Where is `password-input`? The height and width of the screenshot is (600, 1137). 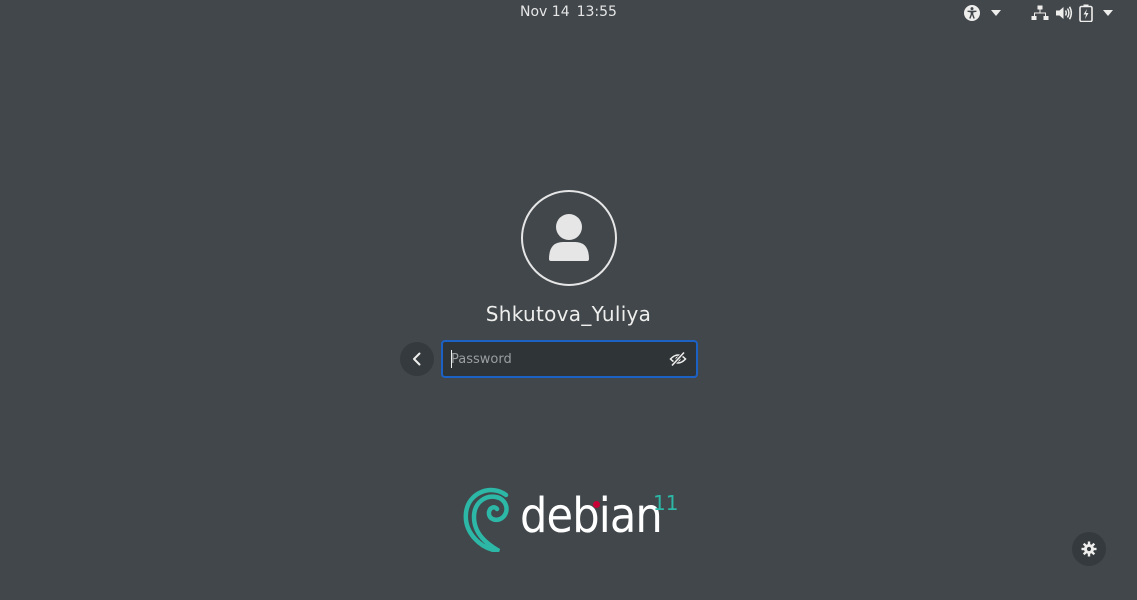
password-input is located at coordinates (556, 359).